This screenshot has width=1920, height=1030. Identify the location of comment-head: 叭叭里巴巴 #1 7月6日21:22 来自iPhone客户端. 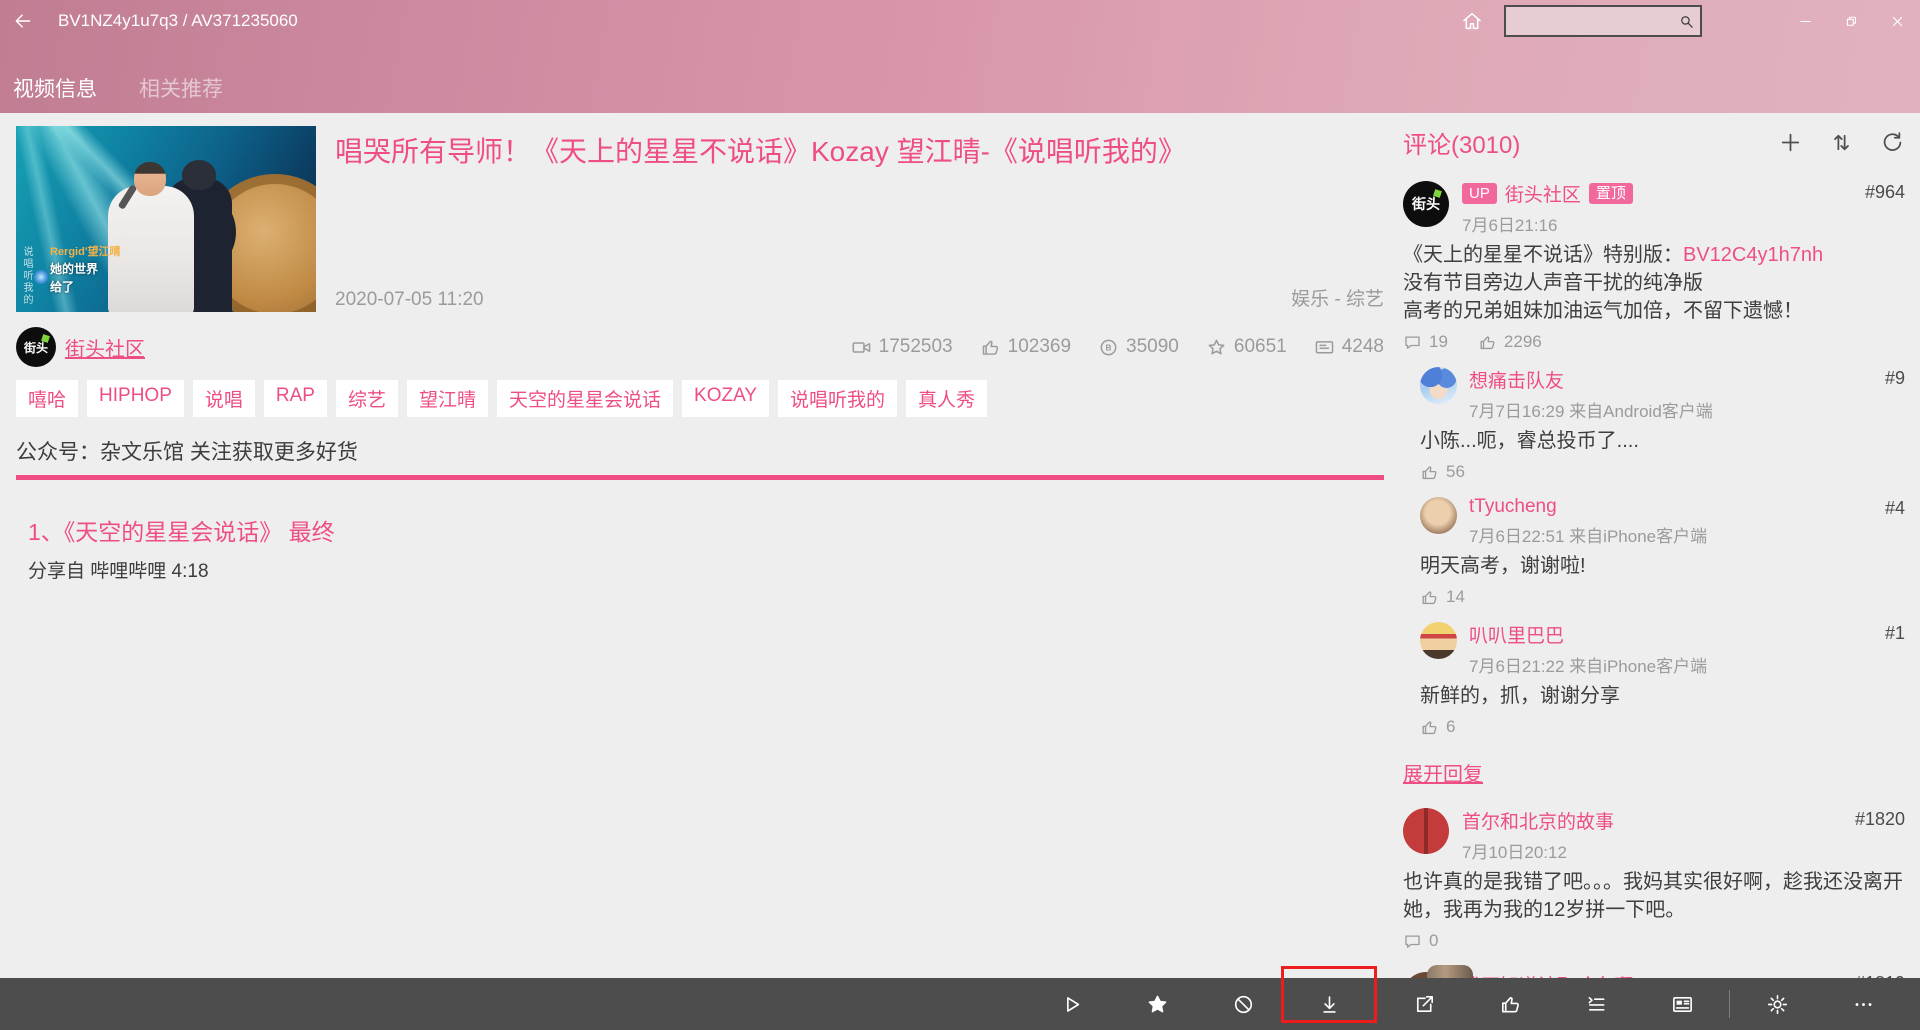
(1662, 648).